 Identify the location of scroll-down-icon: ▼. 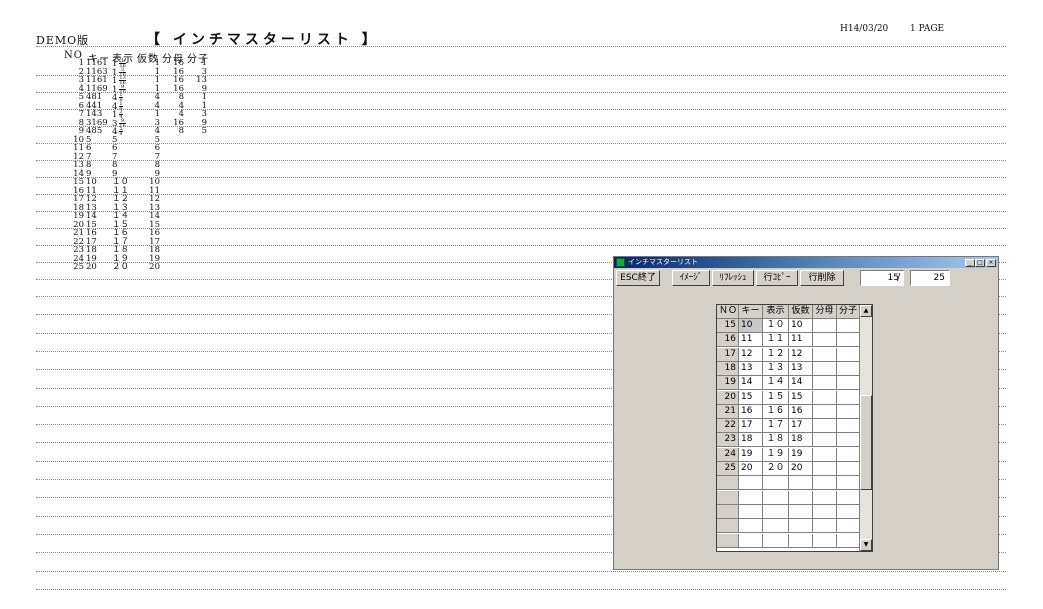
(866, 545).